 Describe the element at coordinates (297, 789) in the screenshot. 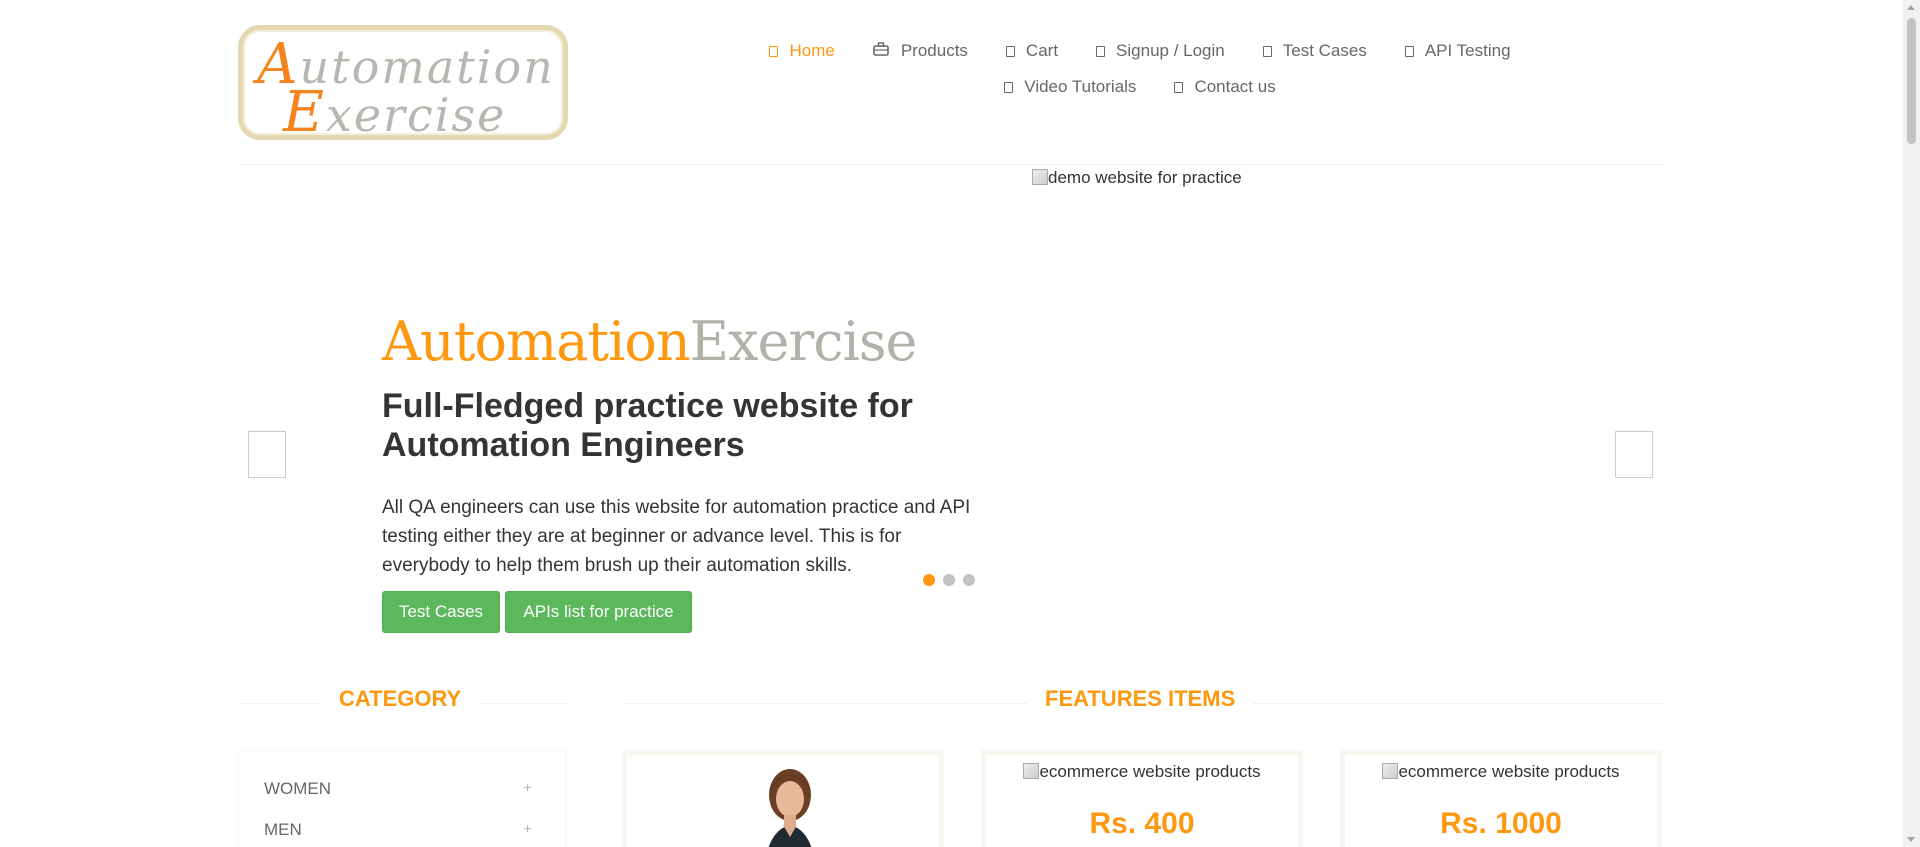

I see `category-item-women: Women` at that location.